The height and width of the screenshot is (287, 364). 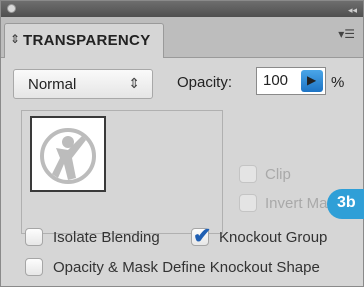 I want to click on knockout-shape-label: Opacity & Mask Define Knockout Shape, so click(x=186, y=267).